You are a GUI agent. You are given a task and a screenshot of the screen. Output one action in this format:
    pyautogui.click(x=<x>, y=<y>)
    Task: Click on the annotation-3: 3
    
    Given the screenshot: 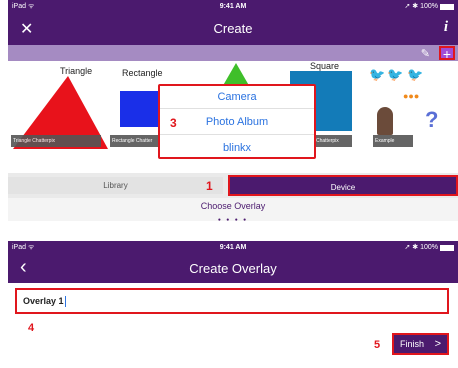 What is the action you would take?
    pyautogui.click(x=173, y=123)
    